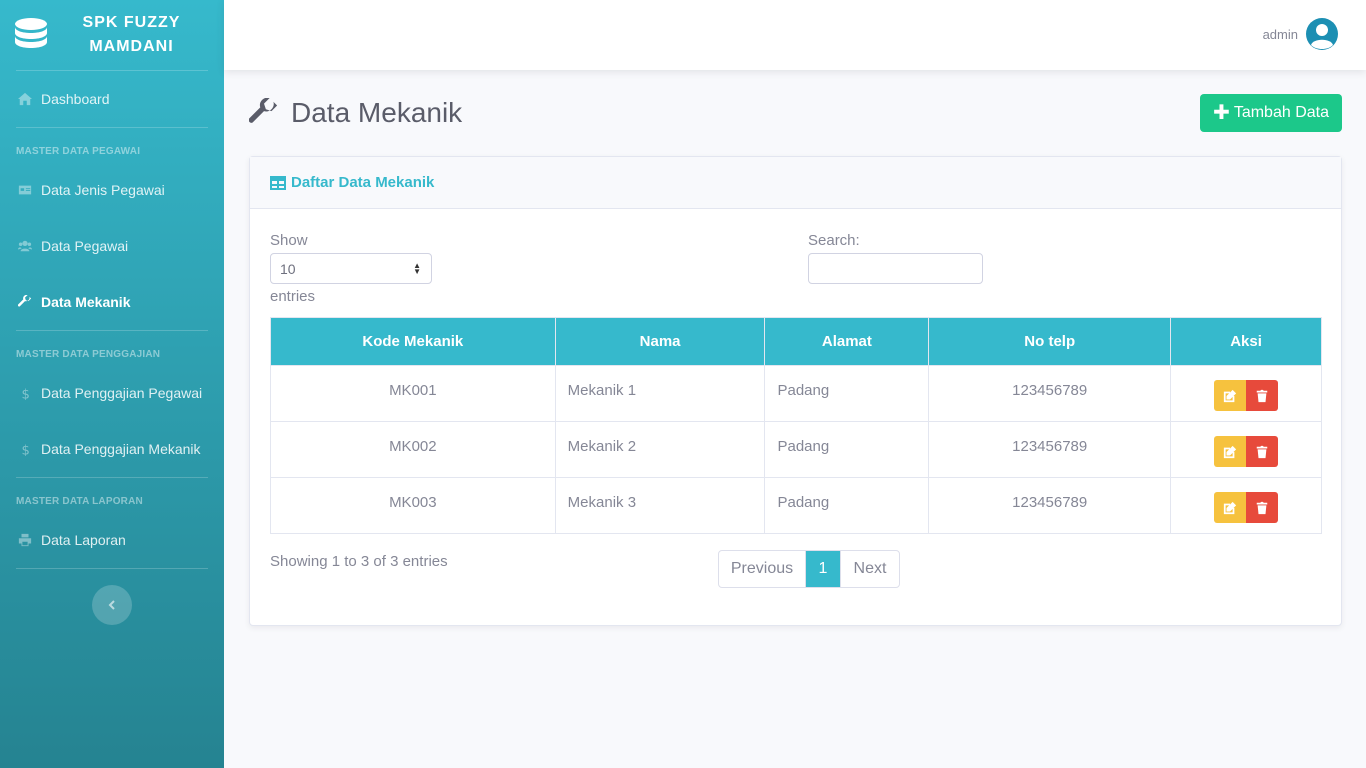  I want to click on sidebar-item-label: Data Mekanik, so click(86, 302).